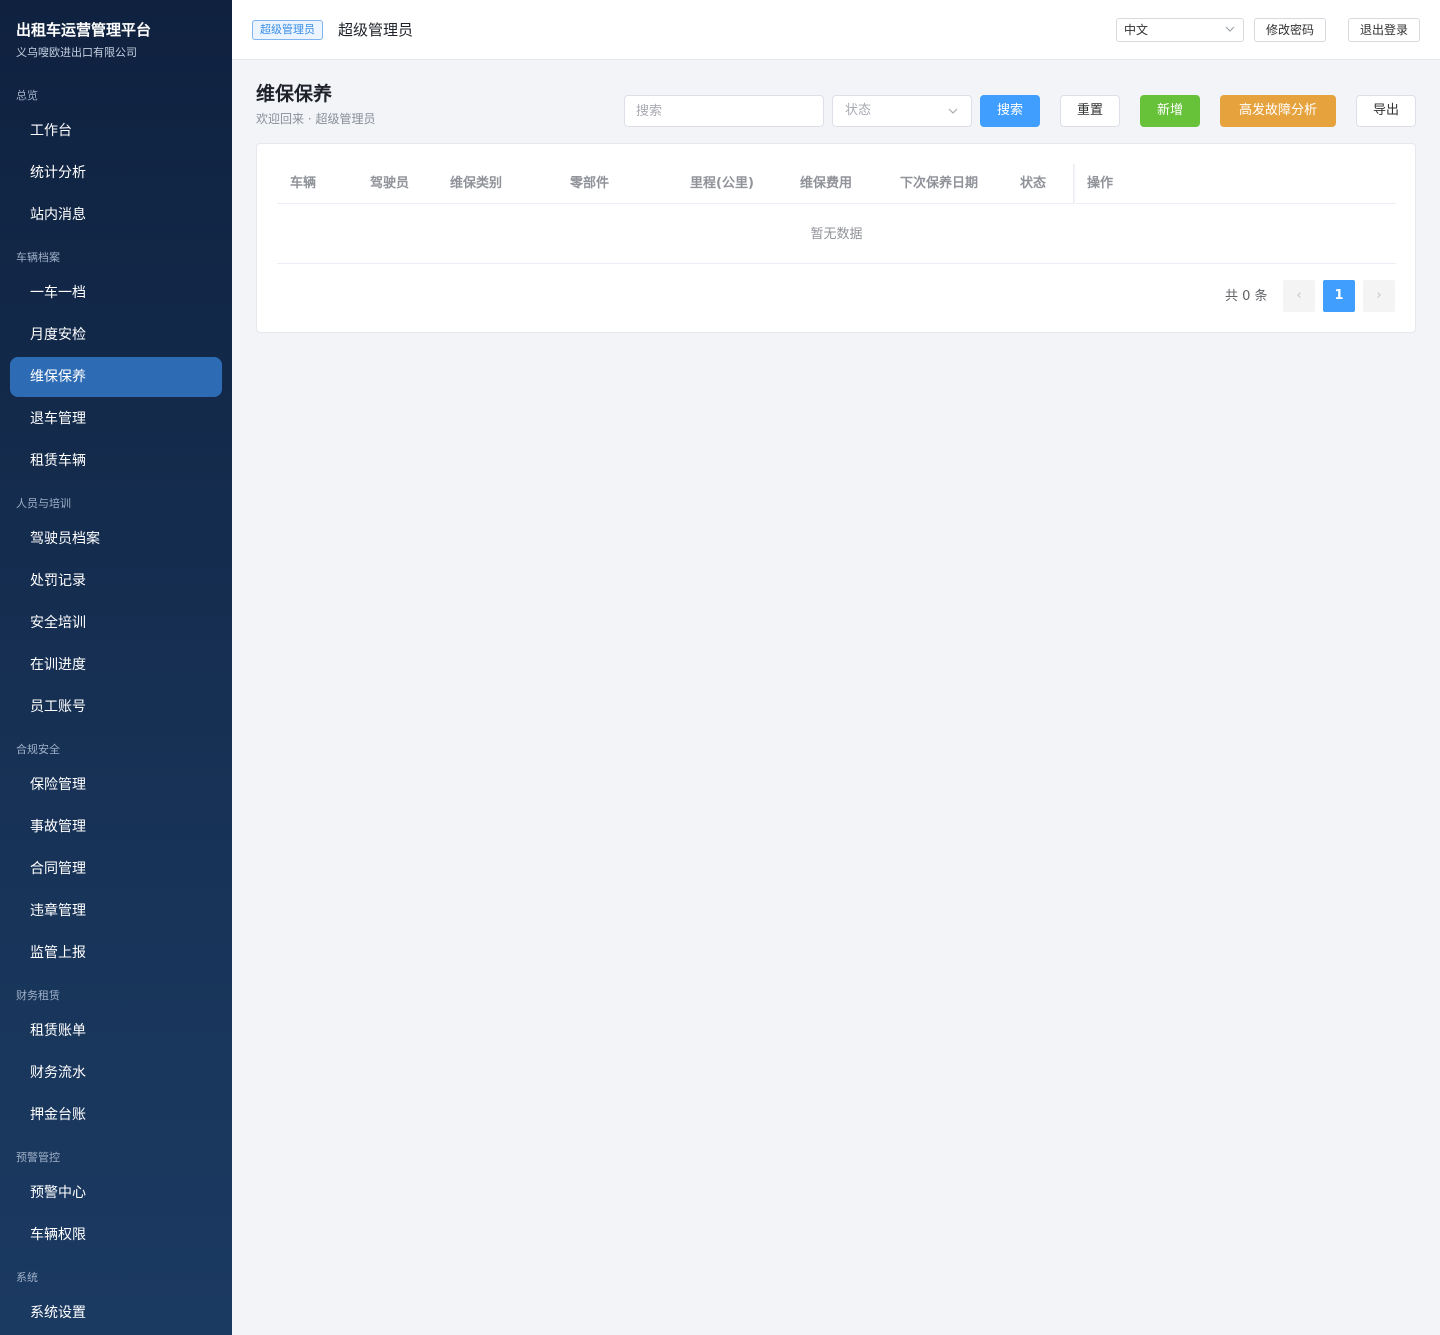 This screenshot has height=1335, width=1440. What do you see at coordinates (84, 30) in the screenshot?
I see `app-title: 出租车运营管理平台` at bounding box center [84, 30].